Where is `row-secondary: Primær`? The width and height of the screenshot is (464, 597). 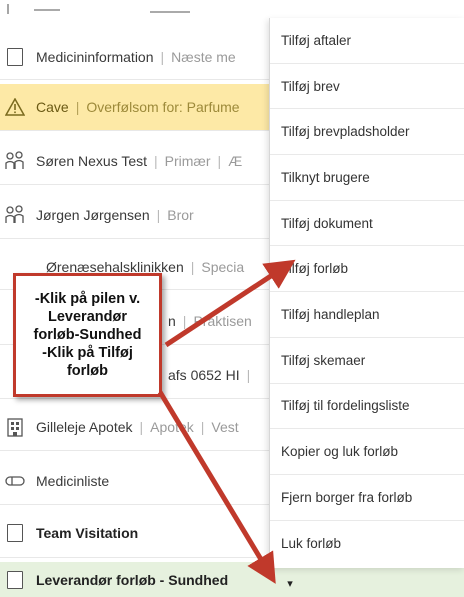 row-secondary: Primær is located at coordinates (187, 161).